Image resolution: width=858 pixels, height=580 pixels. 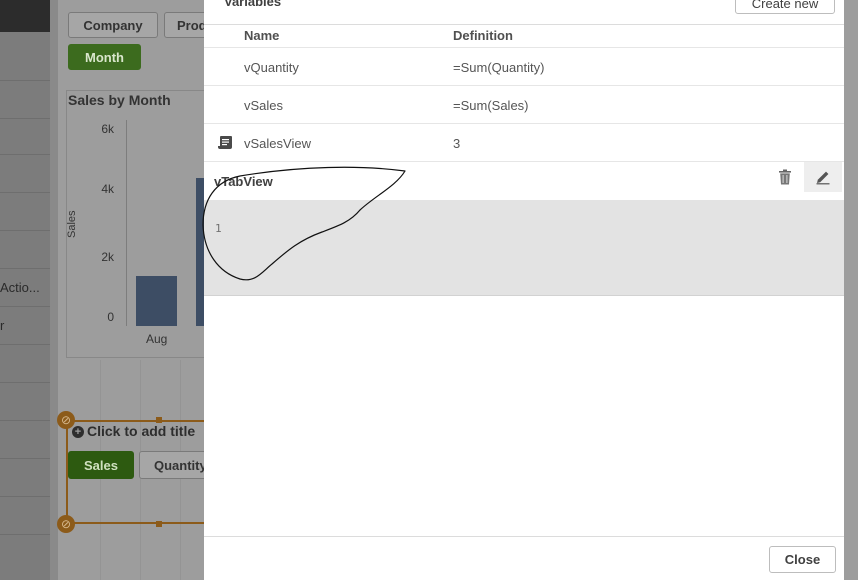 I want to click on resize-handle-icon: ⊘, so click(x=66, y=524).